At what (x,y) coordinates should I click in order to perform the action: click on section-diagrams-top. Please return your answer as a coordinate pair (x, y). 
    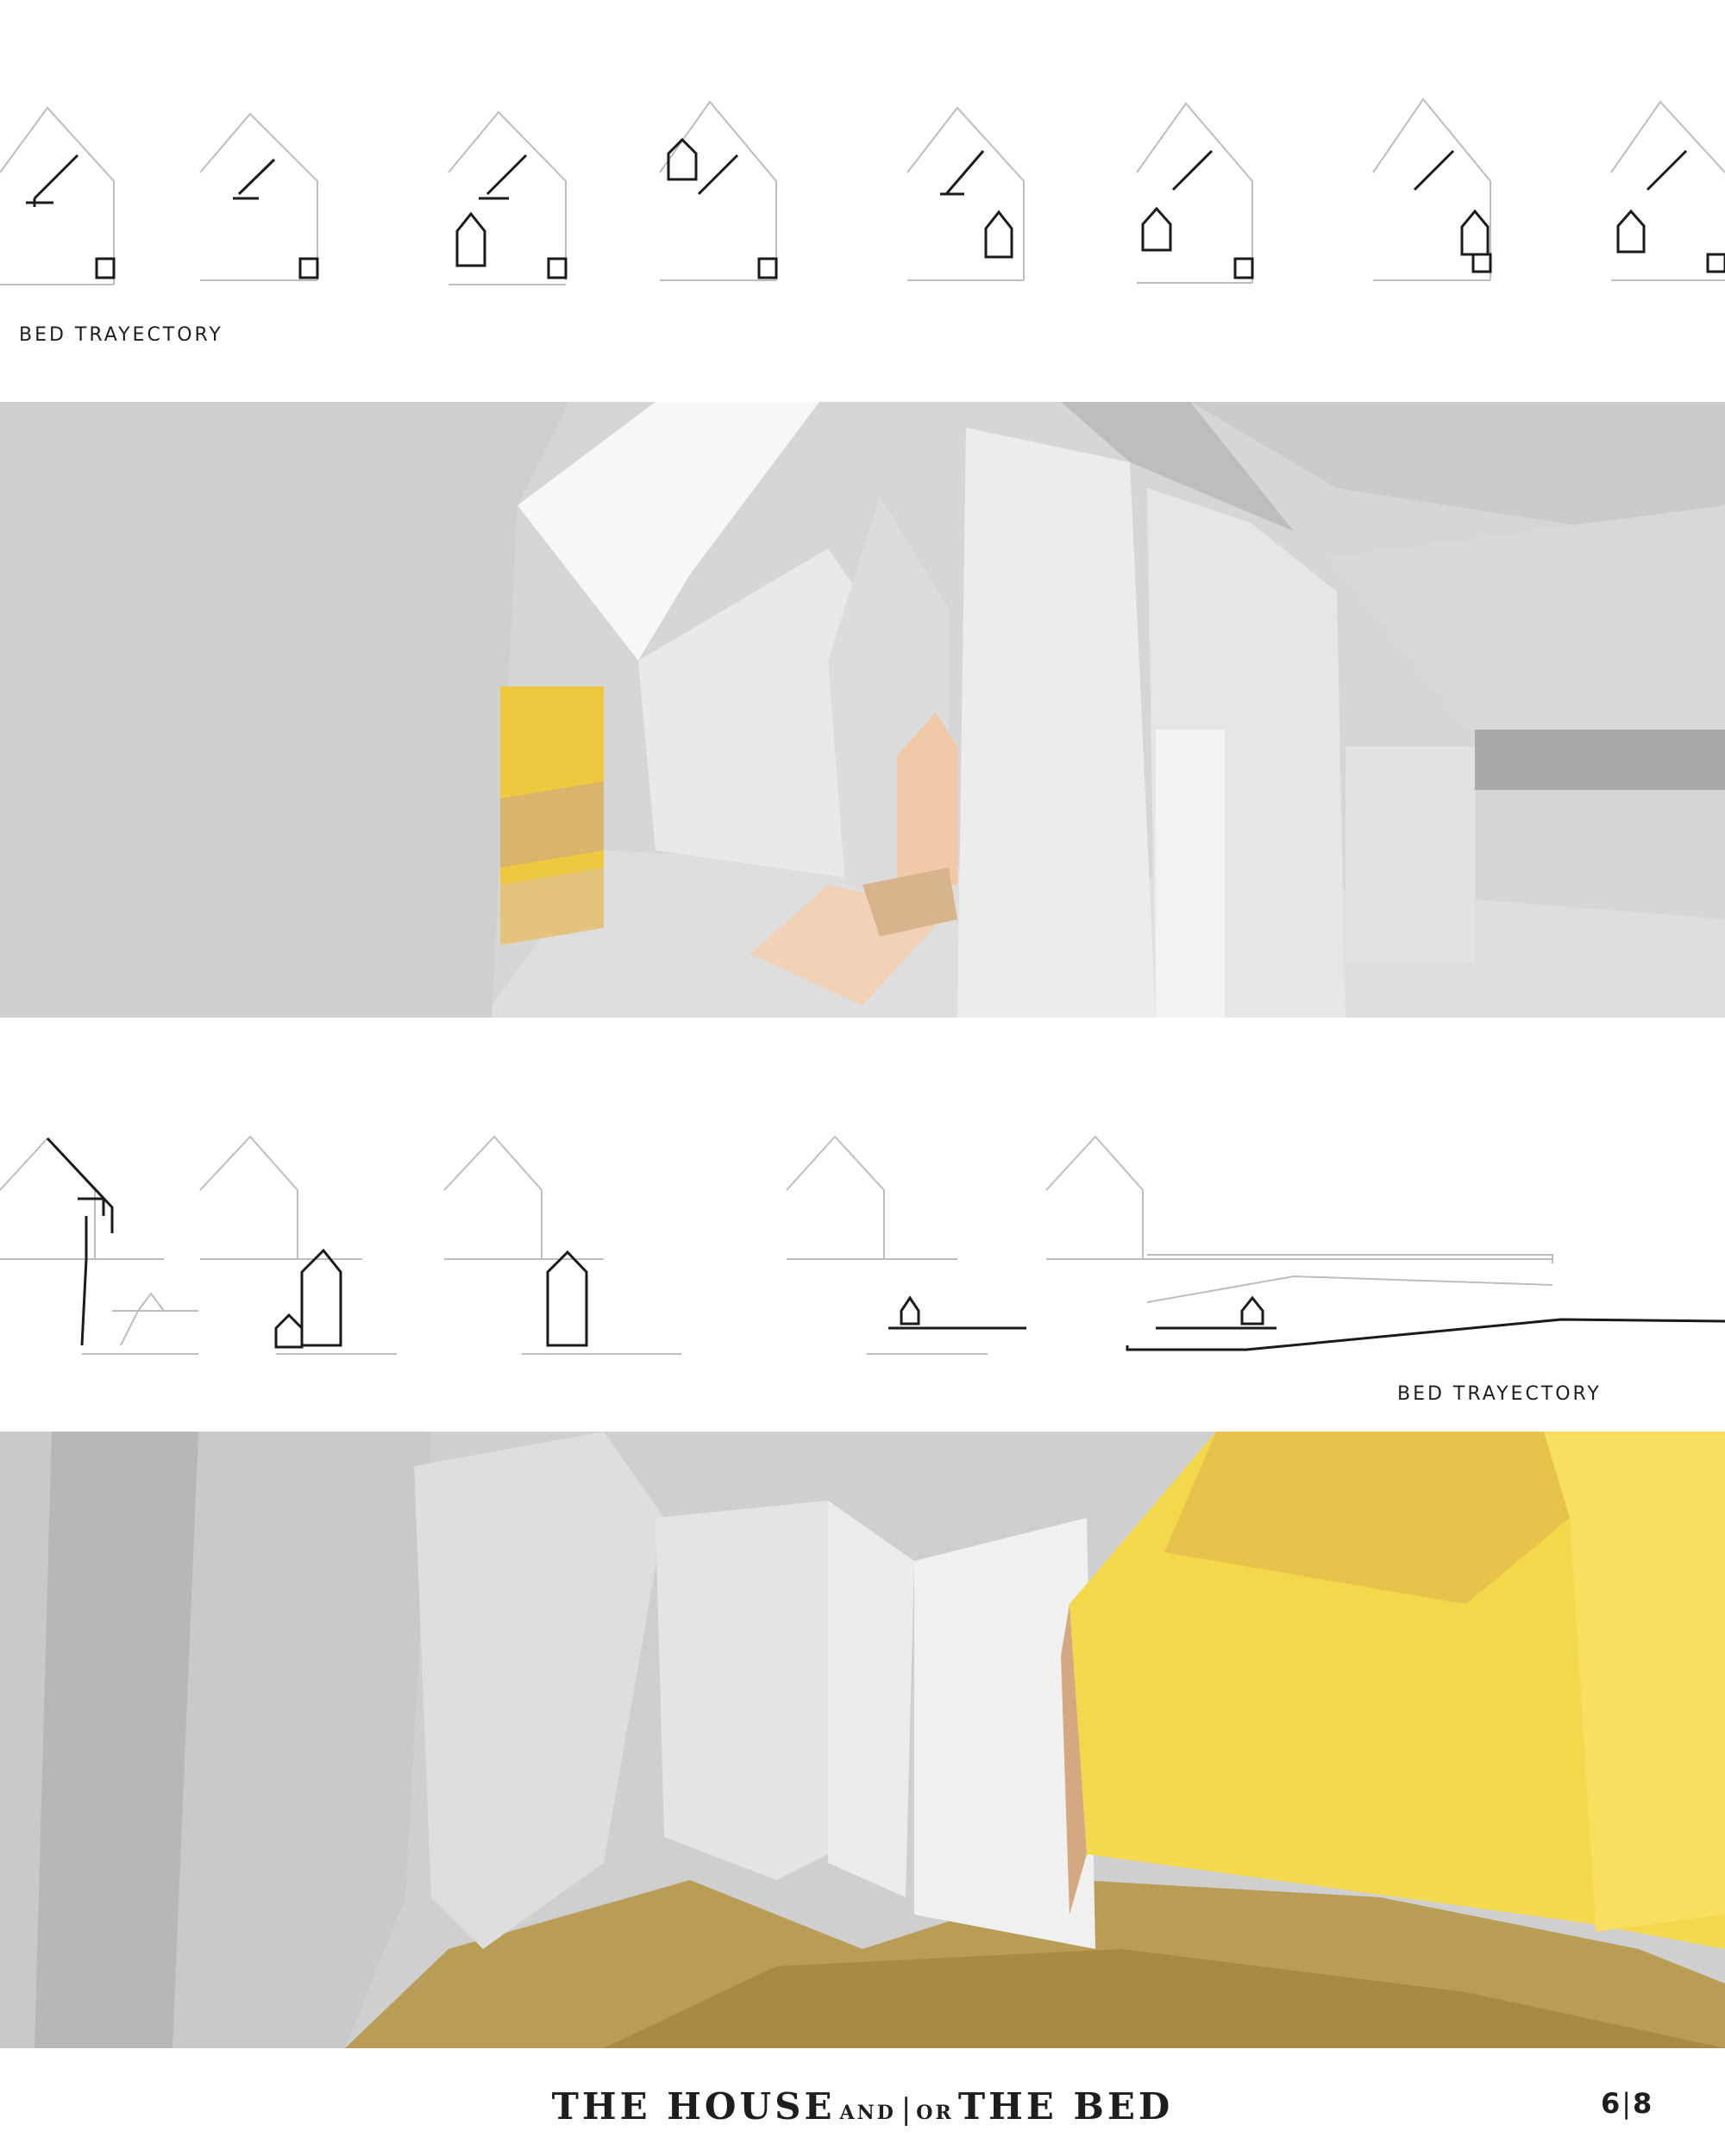
    Looking at the image, I should click on (862, 198).